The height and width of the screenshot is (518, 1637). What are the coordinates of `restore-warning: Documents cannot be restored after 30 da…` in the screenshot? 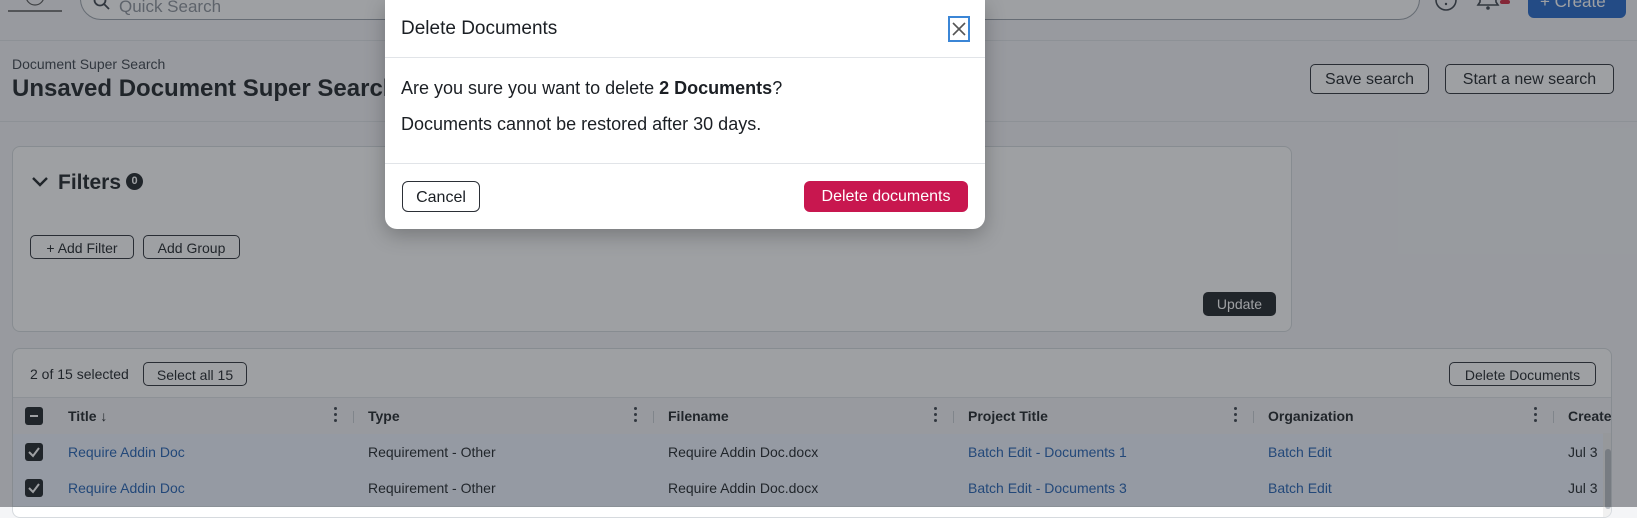 It's located at (581, 124).